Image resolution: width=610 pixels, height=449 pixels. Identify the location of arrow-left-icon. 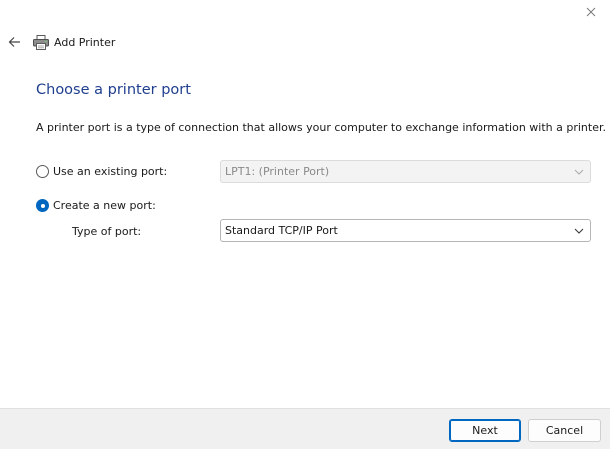
(14, 42).